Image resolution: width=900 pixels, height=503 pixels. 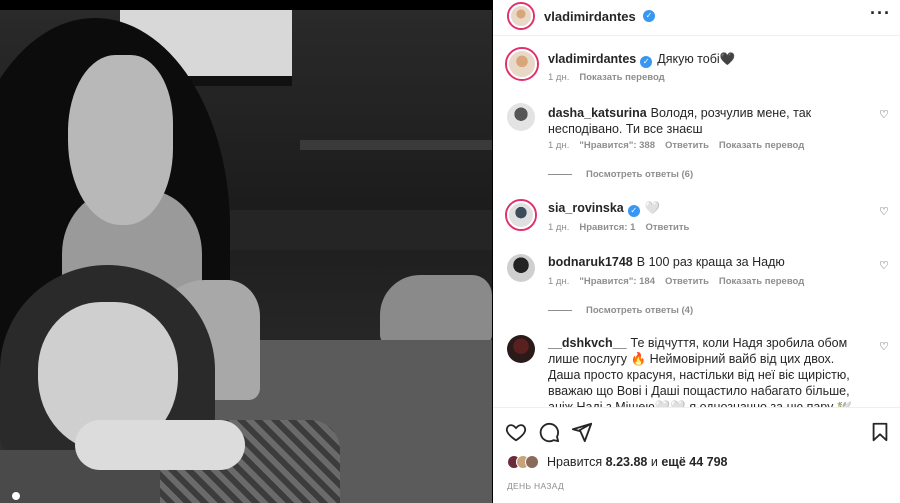 What do you see at coordinates (587, 343) in the screenshot?
I see `comment-username: __dshkvch__` at bounding box center [587, 343].